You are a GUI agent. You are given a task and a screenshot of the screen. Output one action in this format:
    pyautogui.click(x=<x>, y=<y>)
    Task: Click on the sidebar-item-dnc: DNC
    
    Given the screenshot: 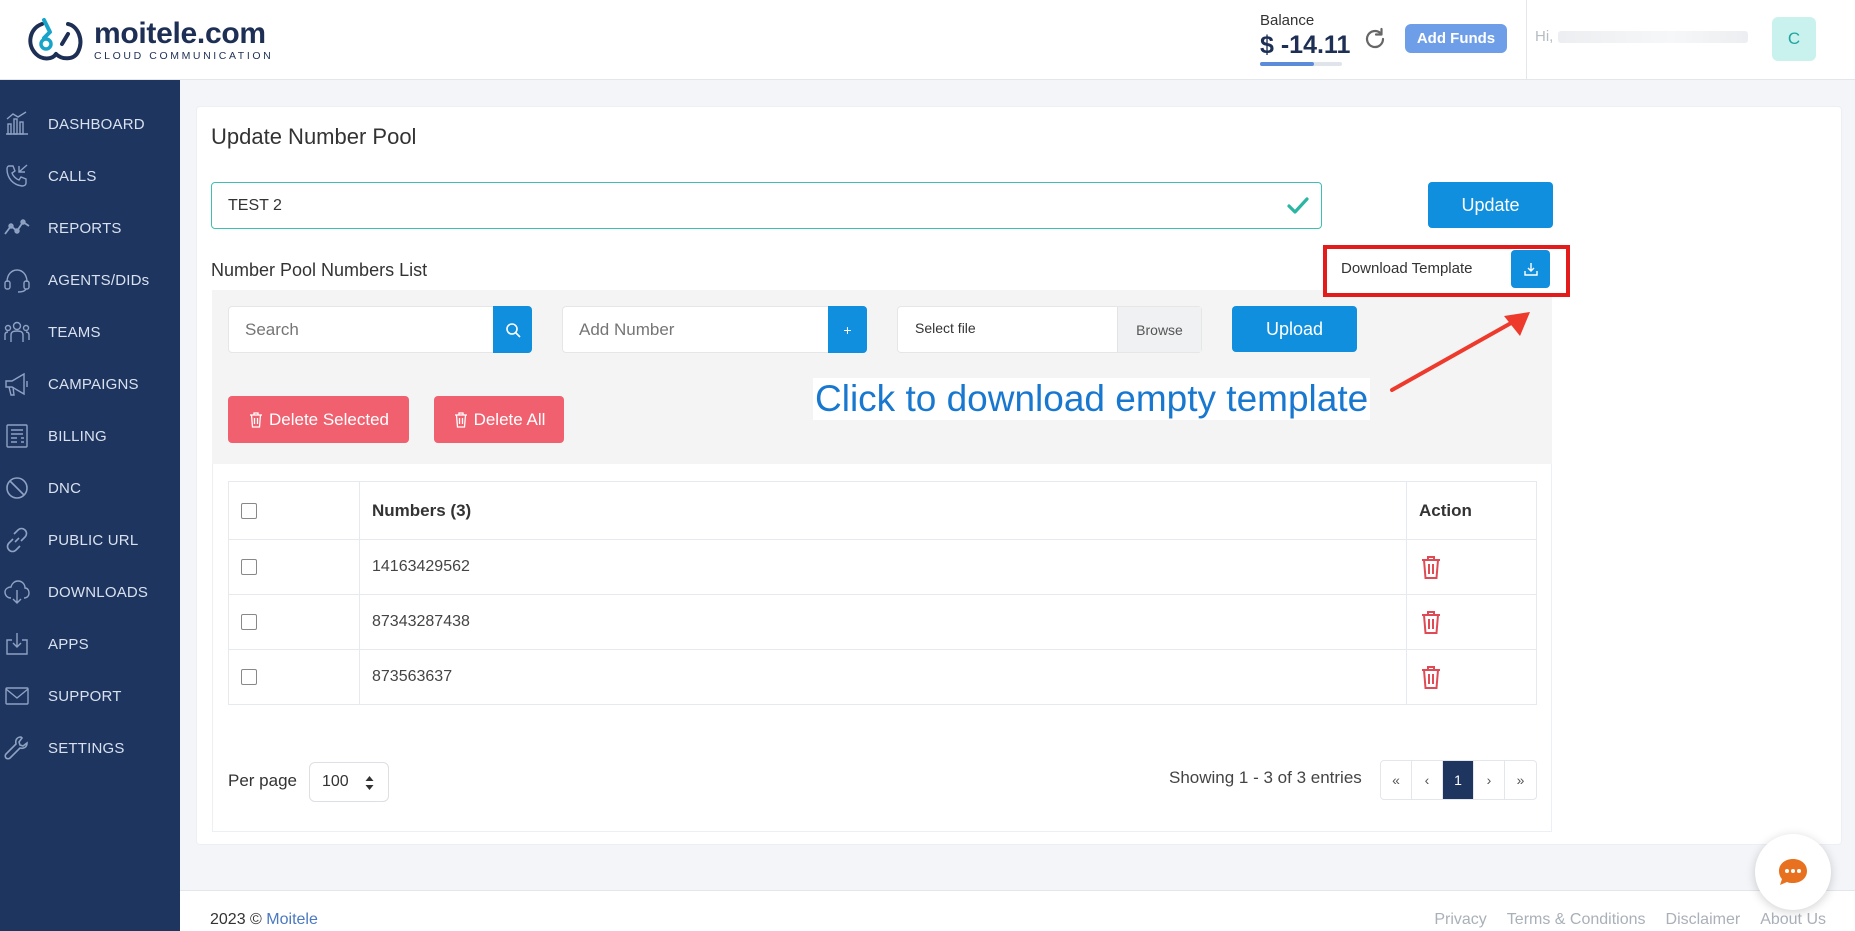 What is the action you would take?
    pyautogui.click(x=90, y=488)
    